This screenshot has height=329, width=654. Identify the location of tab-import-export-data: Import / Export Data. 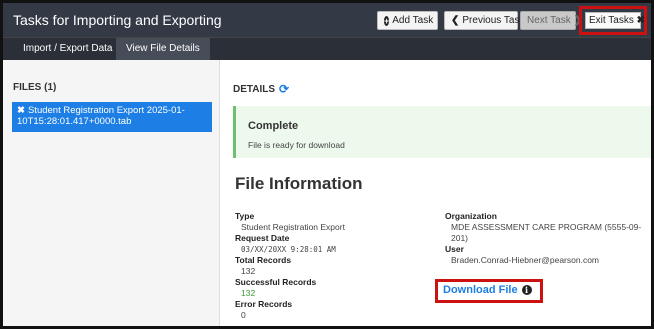
(67, 49).